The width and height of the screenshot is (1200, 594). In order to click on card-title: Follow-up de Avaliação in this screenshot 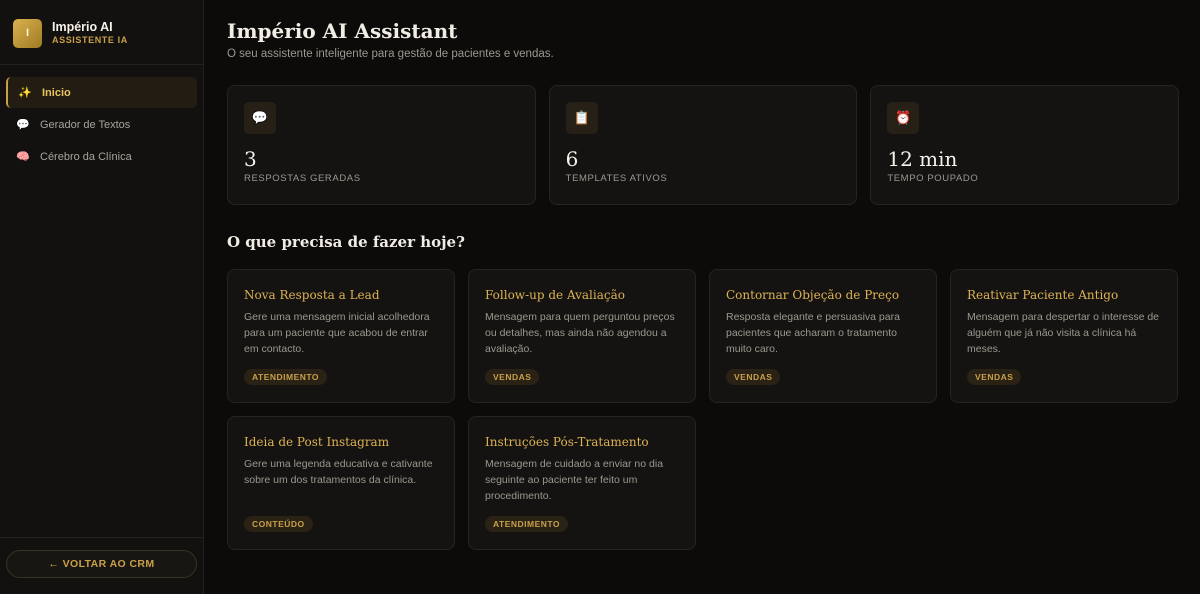, I will do `click(555, 295)`.